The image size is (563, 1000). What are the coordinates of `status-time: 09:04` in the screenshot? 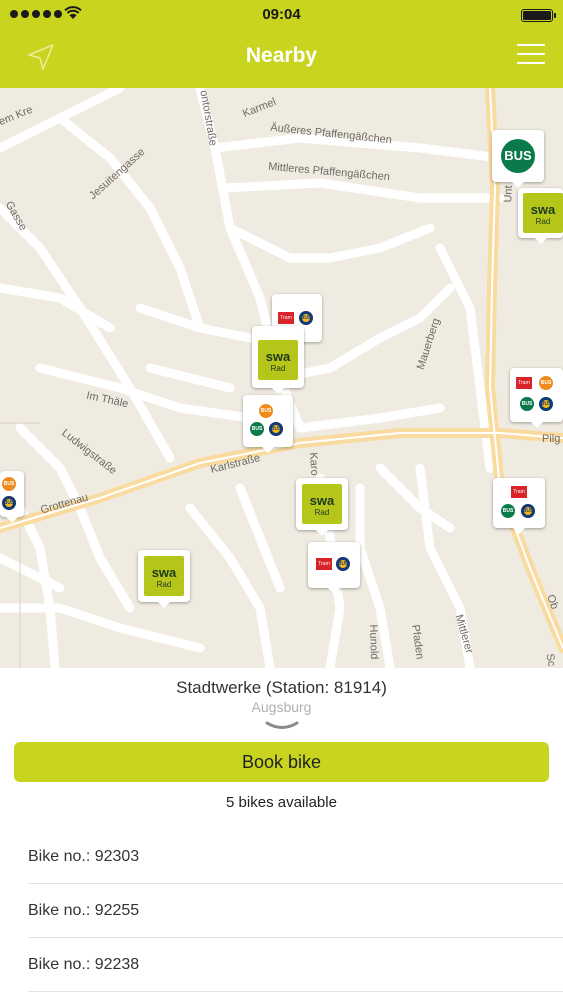 It's located at (281, 14).